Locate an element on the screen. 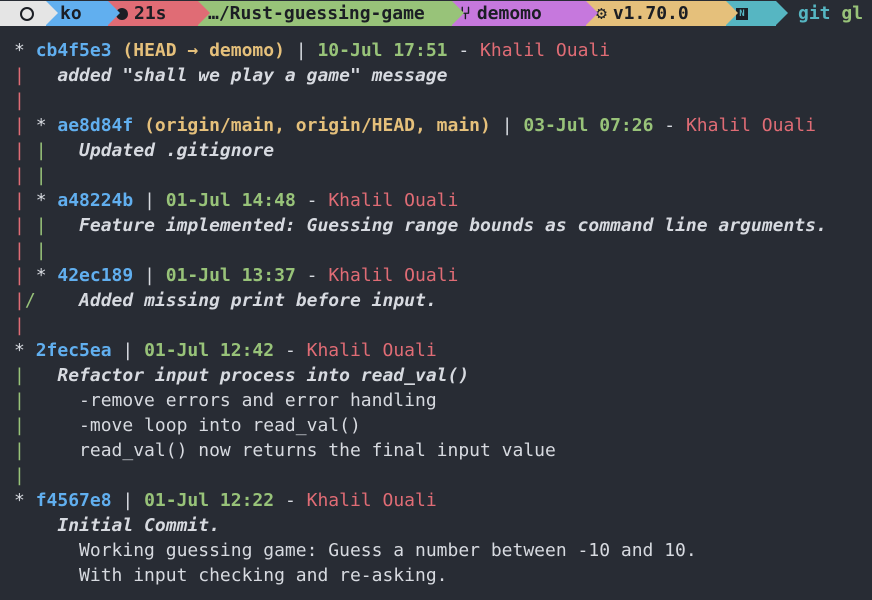  log-line: | added "shall we play a game" message is located at coordinates (231, 75).